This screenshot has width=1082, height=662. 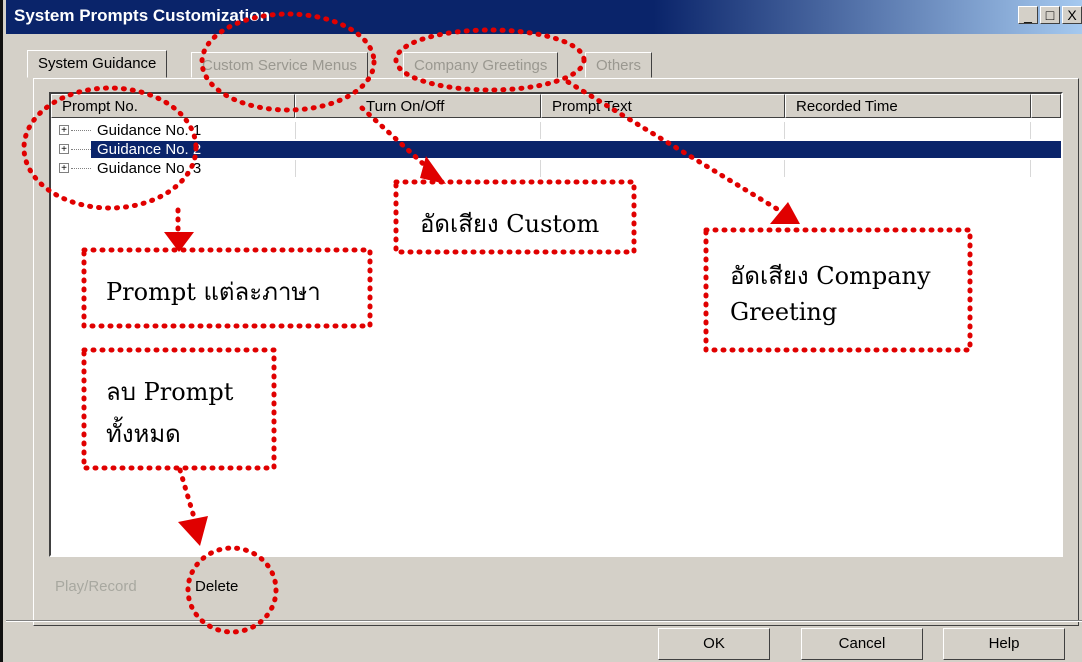 What do you see at coordinates (784, 312) in the screenshot?
I see `annotation-greeting-line2: Greeting` at bounding box center [784, 312].